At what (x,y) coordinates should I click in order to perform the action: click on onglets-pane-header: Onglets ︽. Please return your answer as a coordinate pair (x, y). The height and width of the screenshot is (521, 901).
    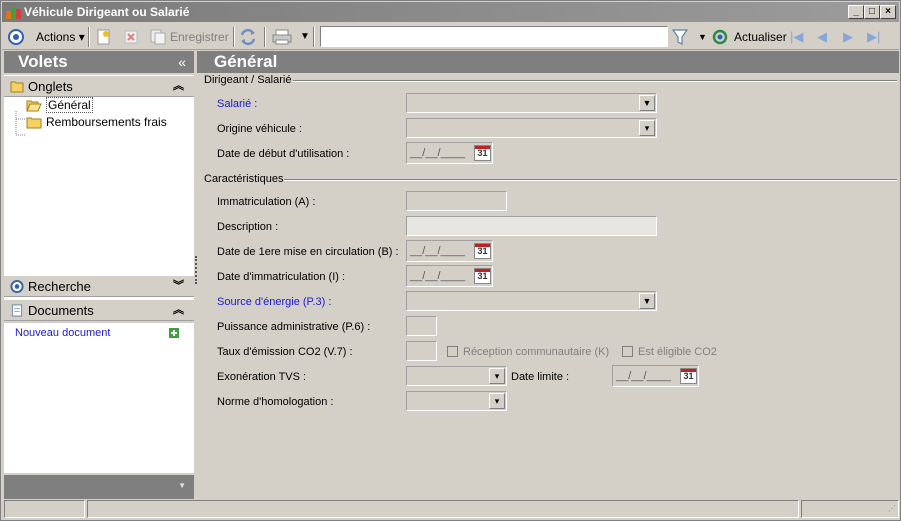
    Looking at the image, I should click on (99, 86).